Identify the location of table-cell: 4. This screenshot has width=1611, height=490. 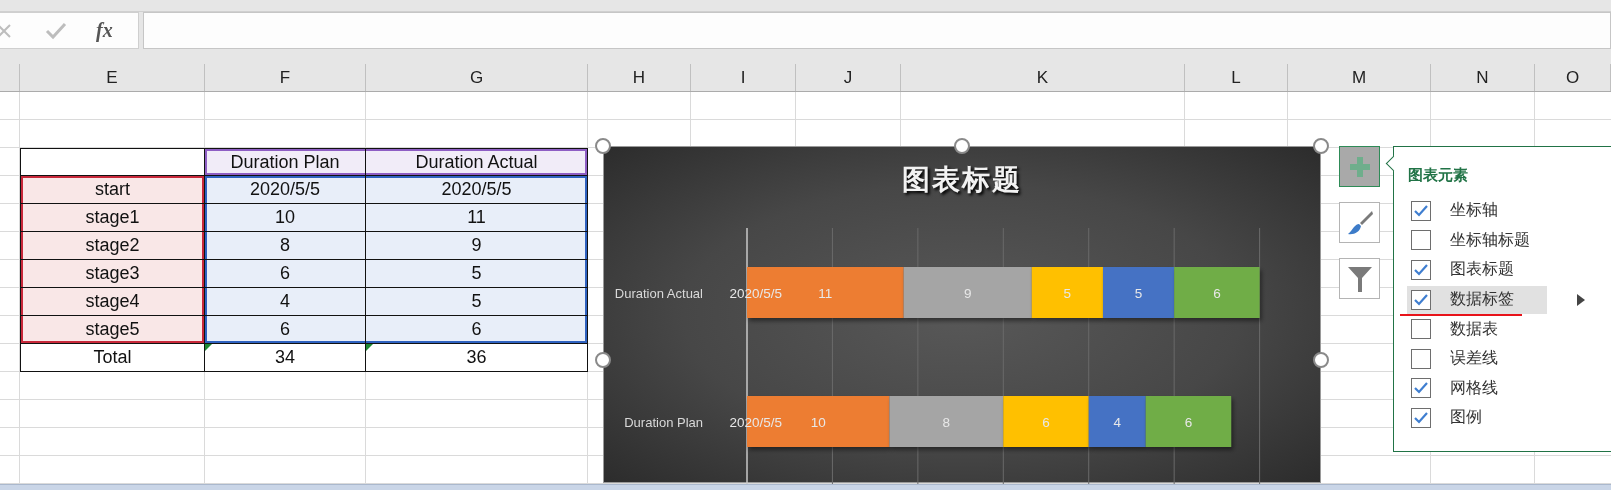
(285, 302).